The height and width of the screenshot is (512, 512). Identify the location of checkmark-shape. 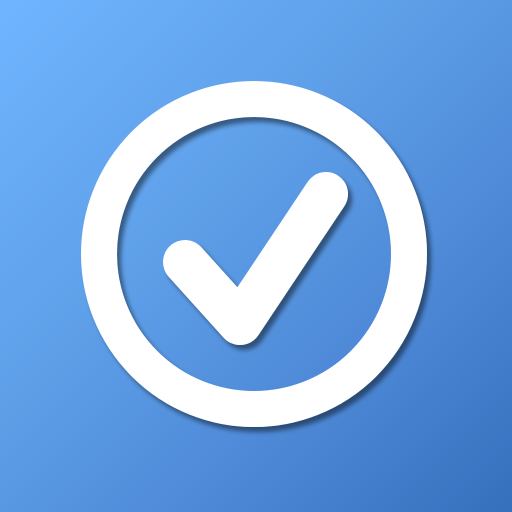
(255, 258).